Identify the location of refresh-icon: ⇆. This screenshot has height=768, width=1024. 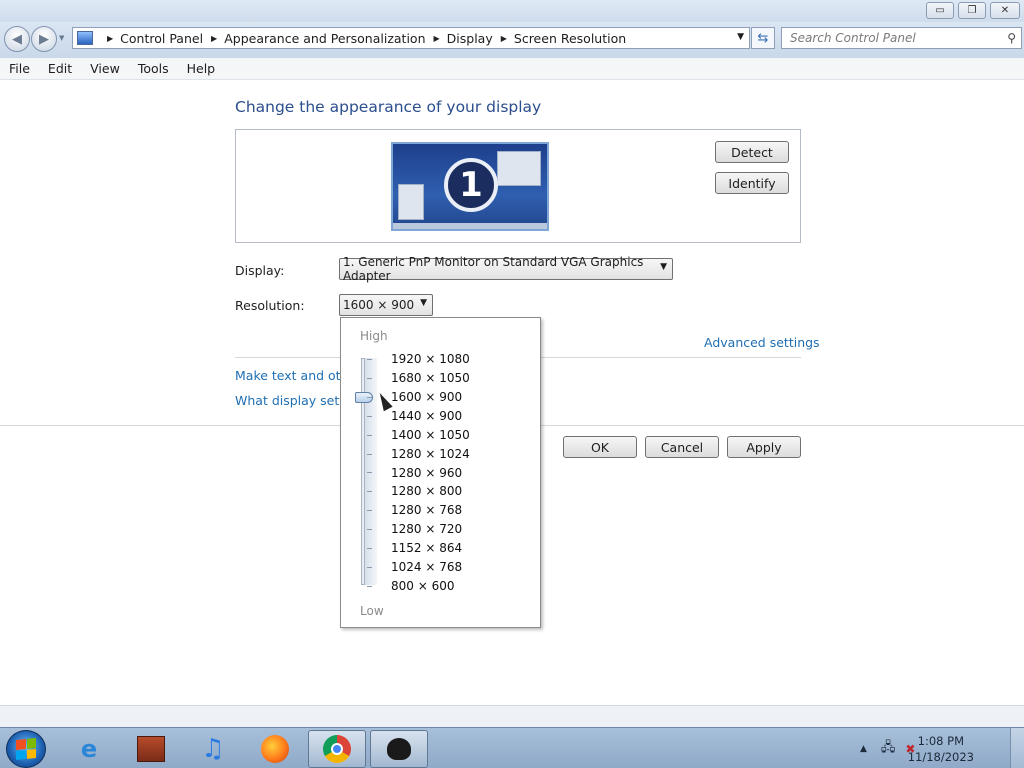
(763, 38).